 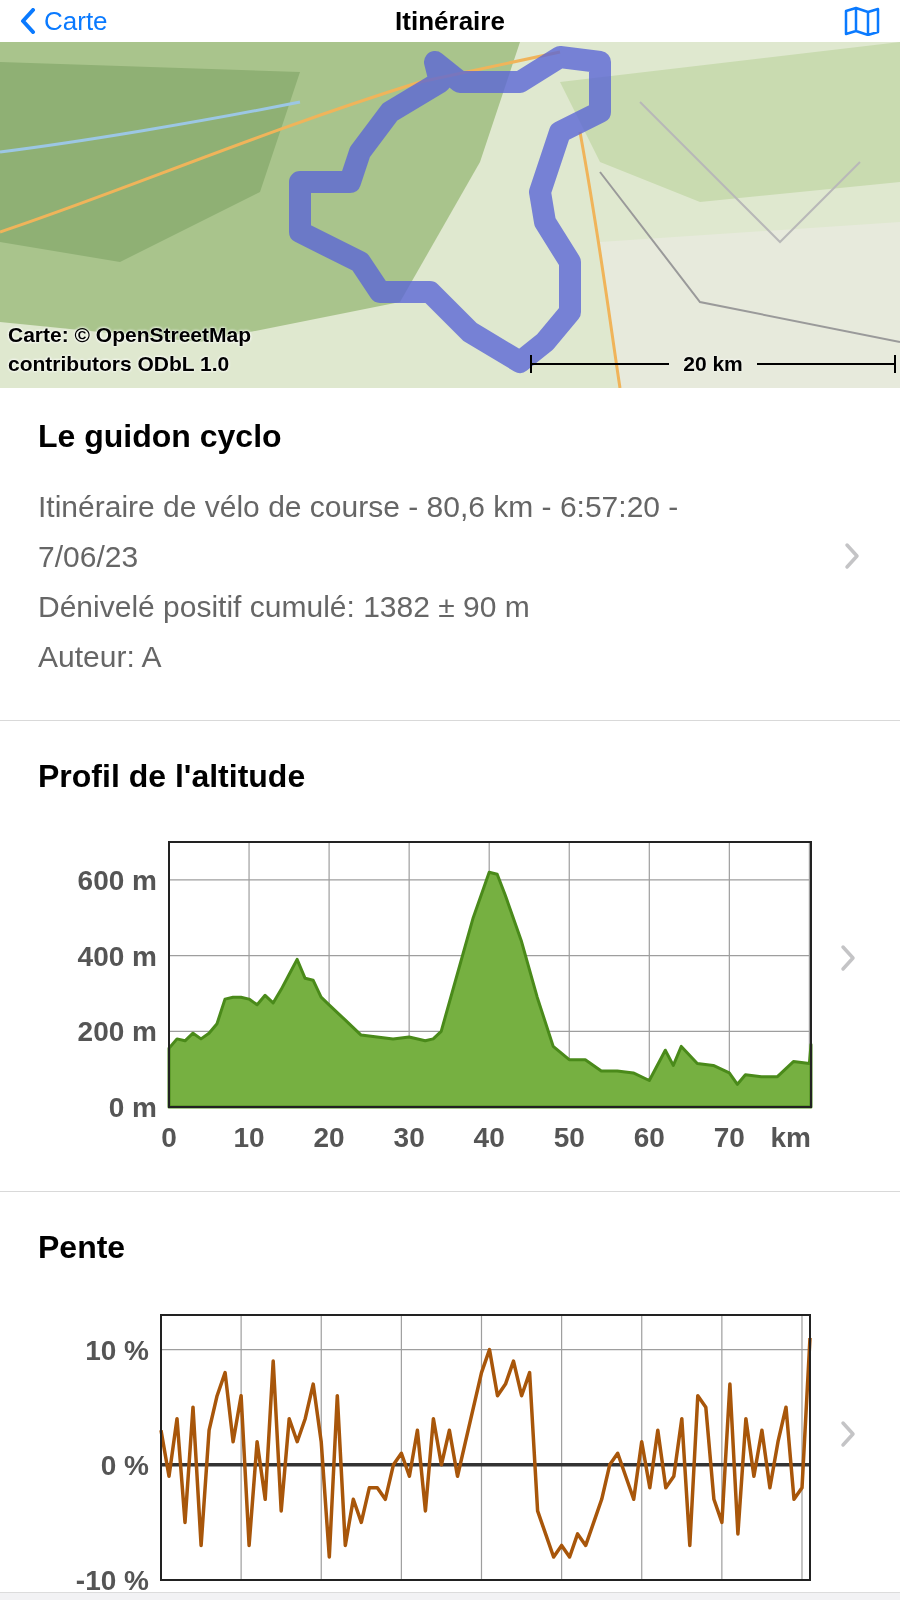 What do you see at coordinates (124, 1465) in the screenshot?
I see `axis-label: 0 %` at bounding box center [124, 1465].